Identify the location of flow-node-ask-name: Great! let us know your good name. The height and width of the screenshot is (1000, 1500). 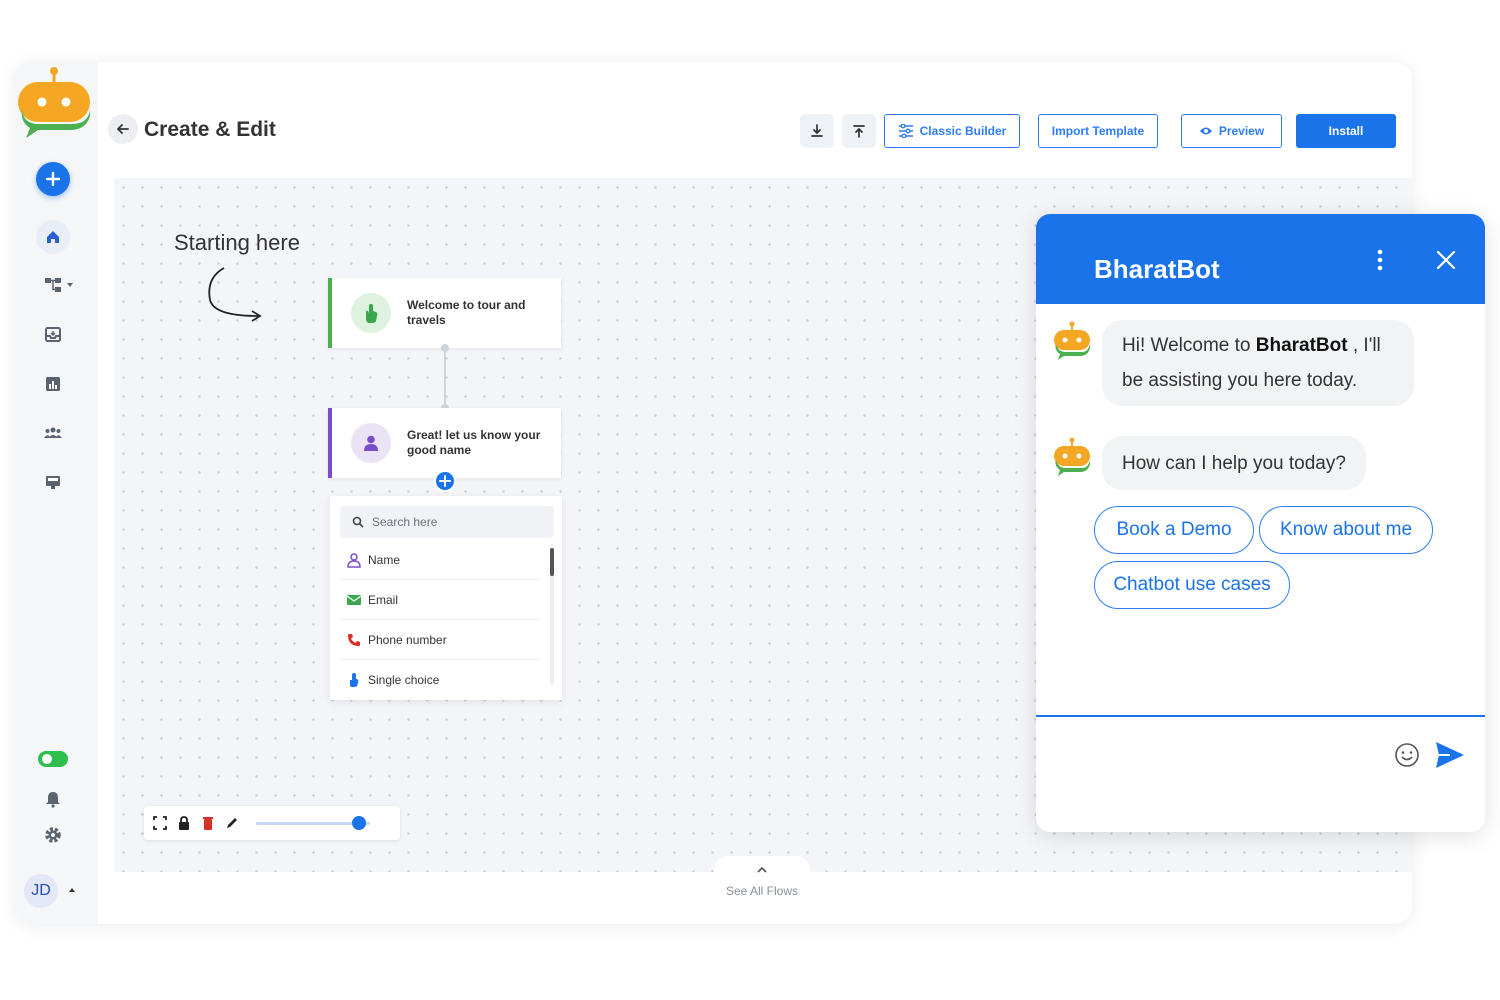
(444, 443).